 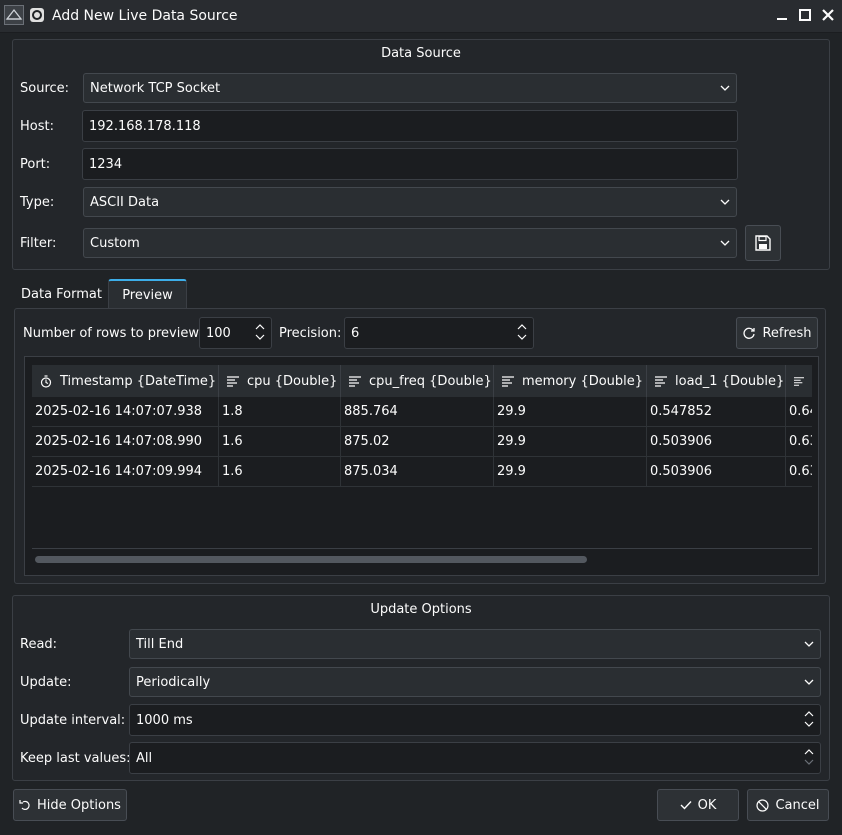 What do you see at coordinates (292, 381) in the screenshot?
I see `column-header-label: cpu {Double}` at bounding box center [292, 381].